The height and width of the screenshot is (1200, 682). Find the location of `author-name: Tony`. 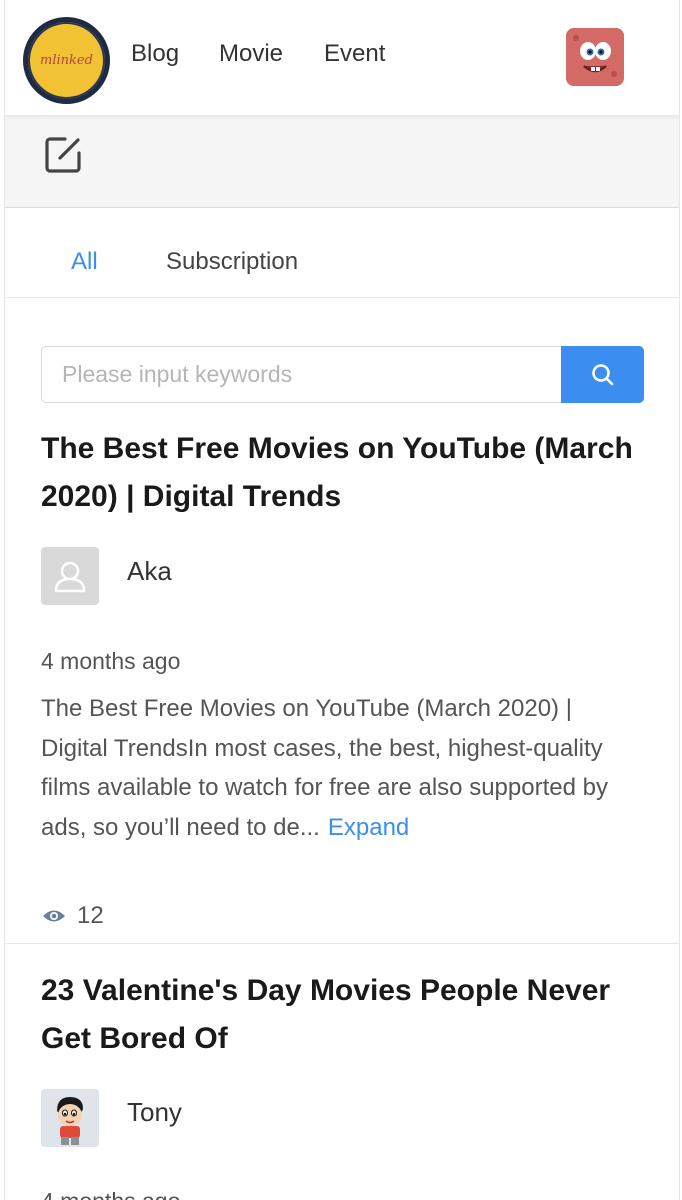

author-name: Tony is located at coordinates (154, 1112).